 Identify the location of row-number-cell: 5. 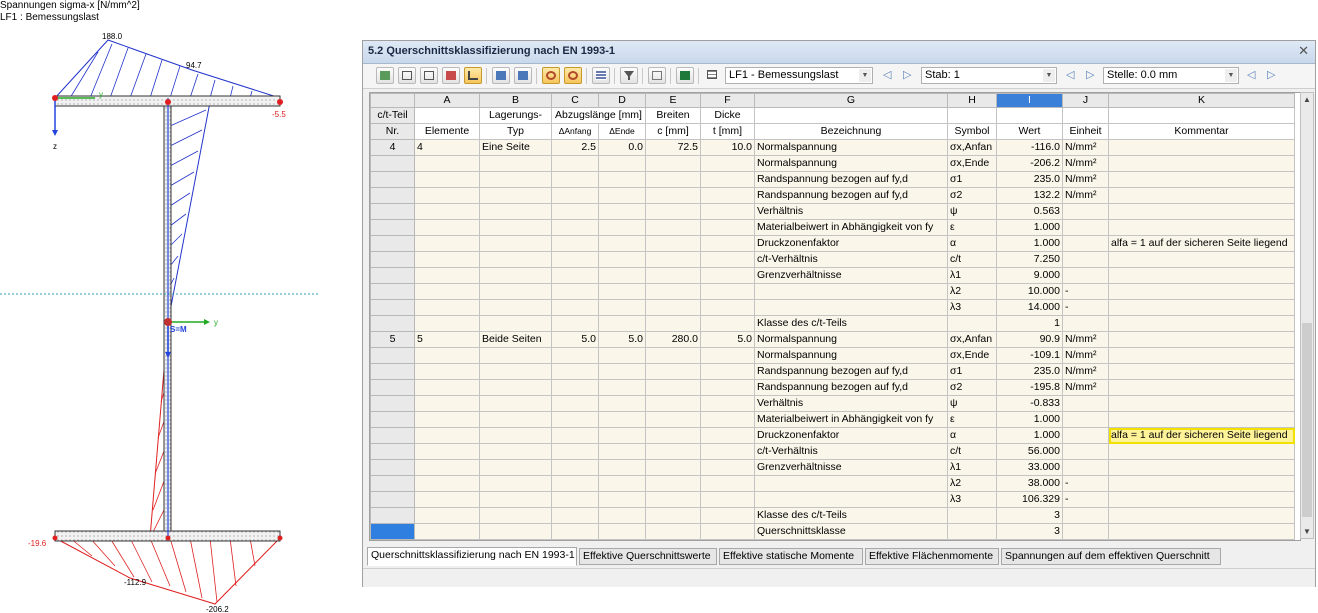
(392, 339).